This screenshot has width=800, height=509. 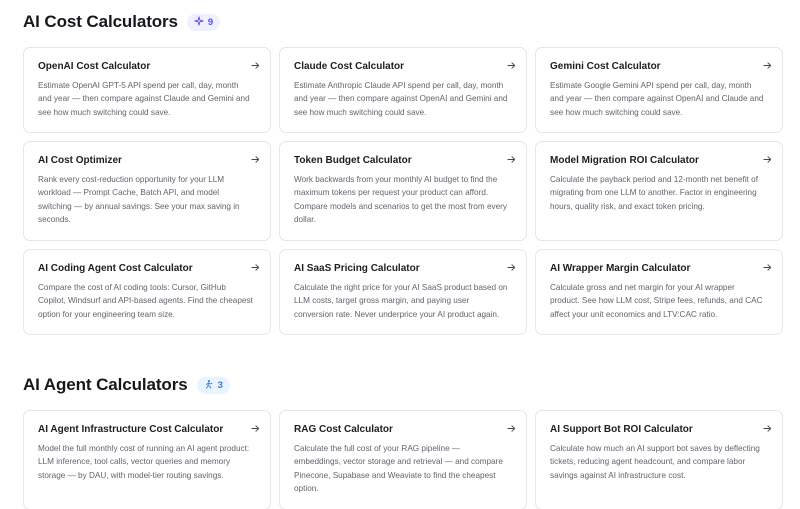 I want to click on section-header-ai-agent: AI Agent Calculators 3, so click(x=126, y=385).